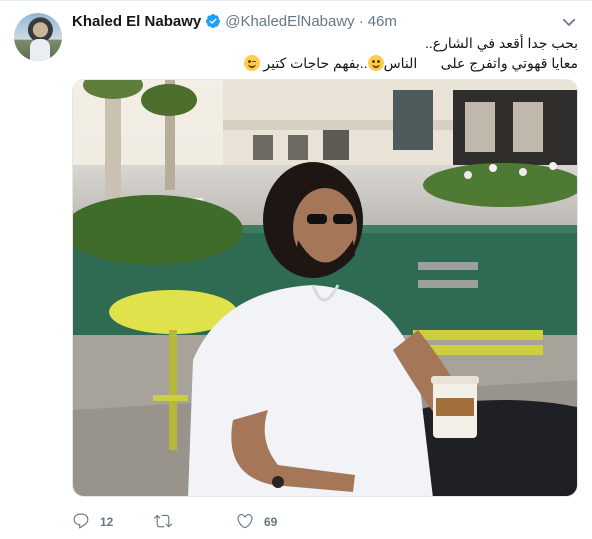 The image size is (592, 539). Describe the element at coordinates (213, 21) in the screenshot. I see `verified-badge-icon` at that location.